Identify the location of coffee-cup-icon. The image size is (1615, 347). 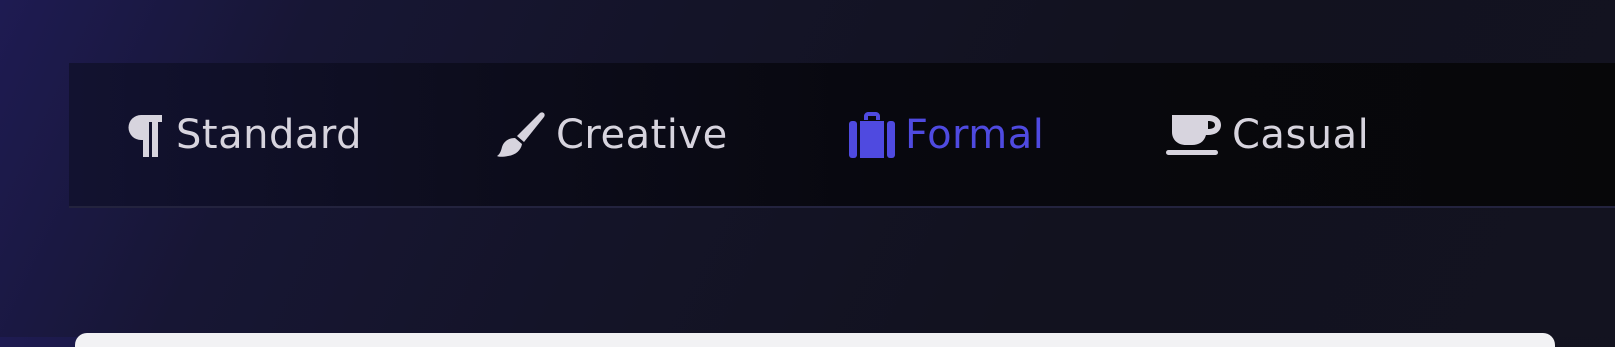
(1194, 135).